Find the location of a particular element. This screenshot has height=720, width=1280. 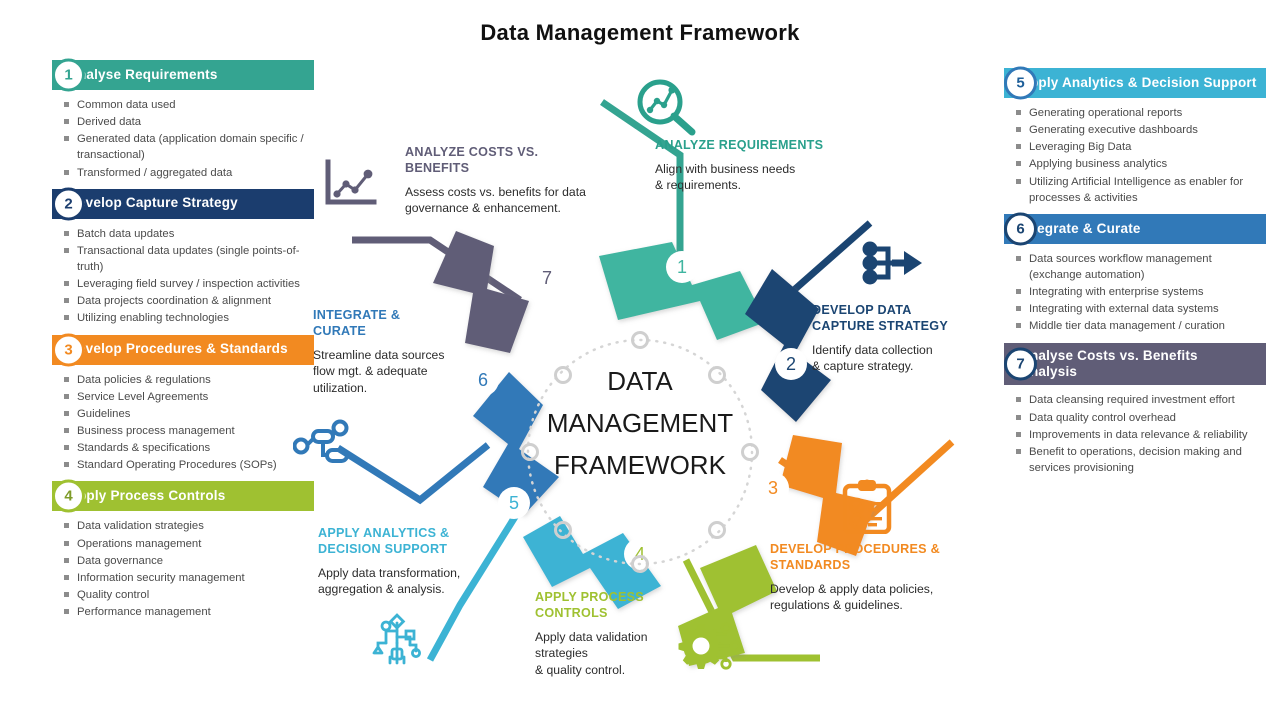

list-item: Applying business analytics is located at coordinates (1141, 164).